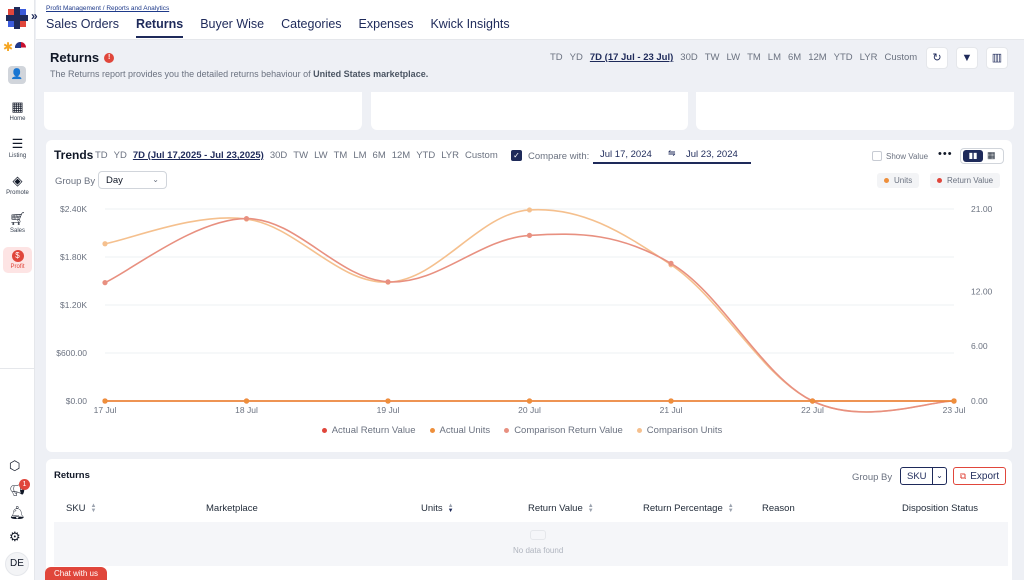 The width and height of the screenshot is (1024, 580). Describe the element at coordinates (631, 57) in the screenshot. I see `period-option: 7D (17 Jul - 23 Jul)` at that location.